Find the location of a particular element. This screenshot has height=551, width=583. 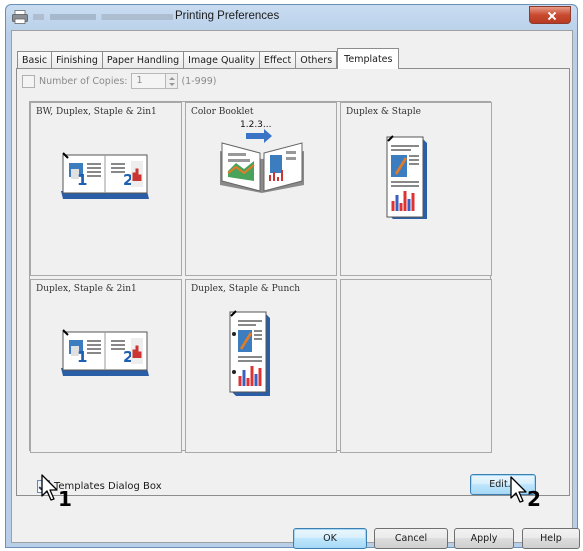

tab-paper-handling: Paper Handling is located at coordinates (143, 60).